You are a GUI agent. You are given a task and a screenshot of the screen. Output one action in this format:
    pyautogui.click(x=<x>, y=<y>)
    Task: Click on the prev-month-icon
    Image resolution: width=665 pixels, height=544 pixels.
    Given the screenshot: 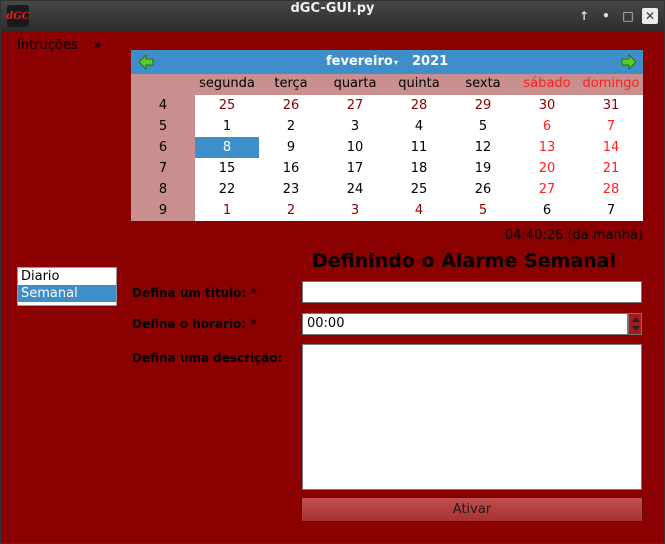 What is the action you would take?
    pyautogui.click(x=146, y=62)
    